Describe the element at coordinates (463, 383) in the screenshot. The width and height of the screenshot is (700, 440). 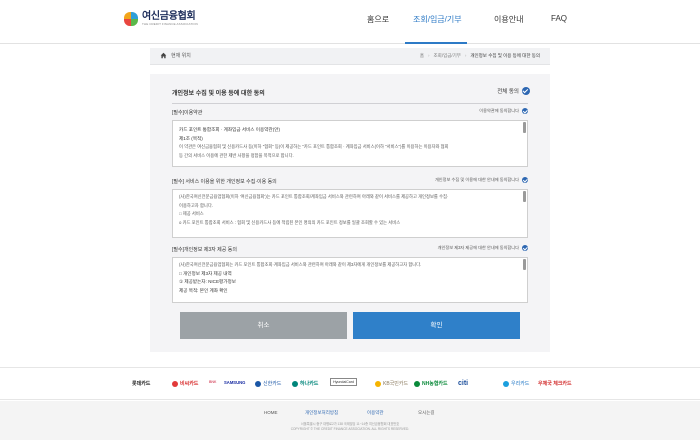
I see `card-logo-citi: citi` at that location.